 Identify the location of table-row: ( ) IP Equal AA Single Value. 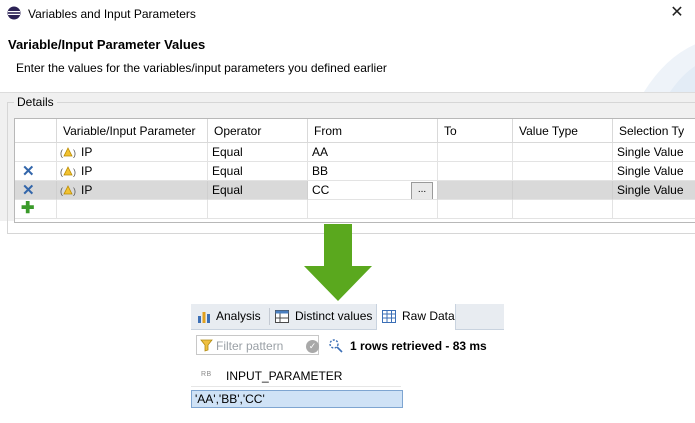
(355, 152).